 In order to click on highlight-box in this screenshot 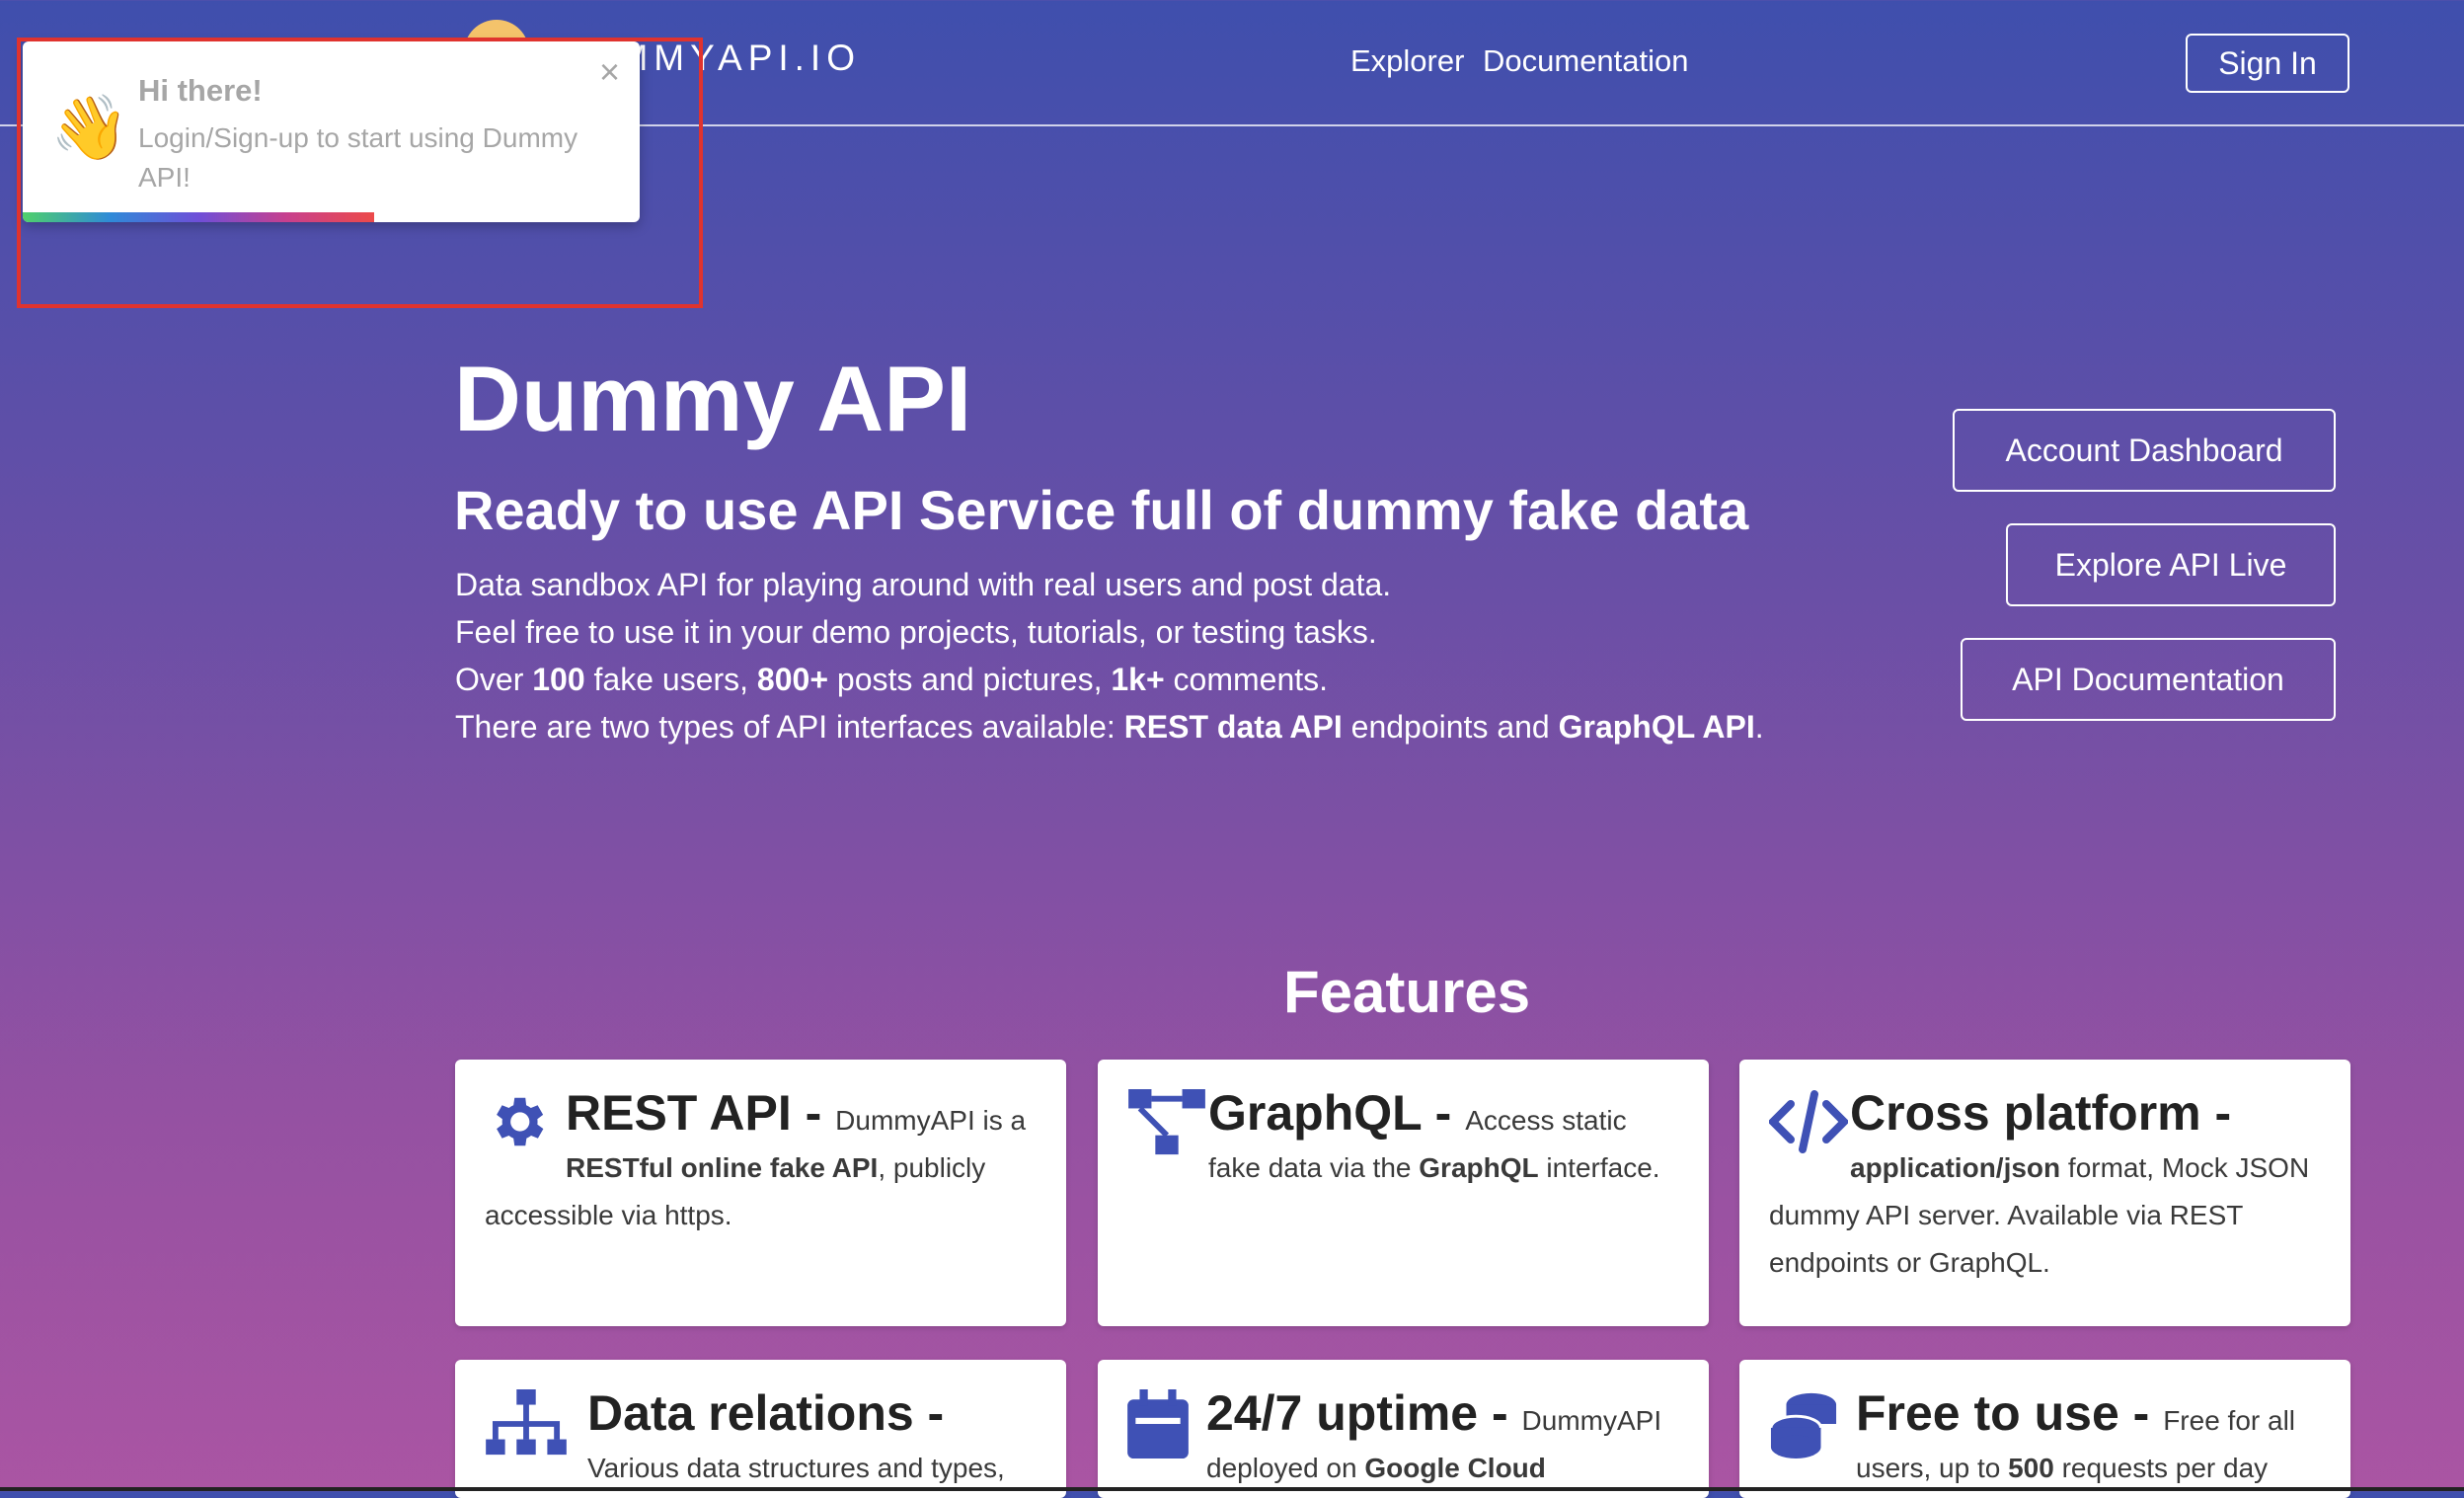, I will do `click(360, 173)`.